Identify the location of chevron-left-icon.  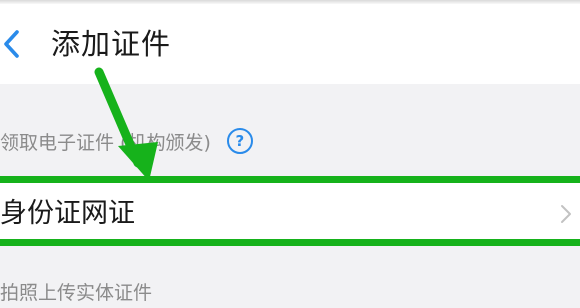
(11, 44).